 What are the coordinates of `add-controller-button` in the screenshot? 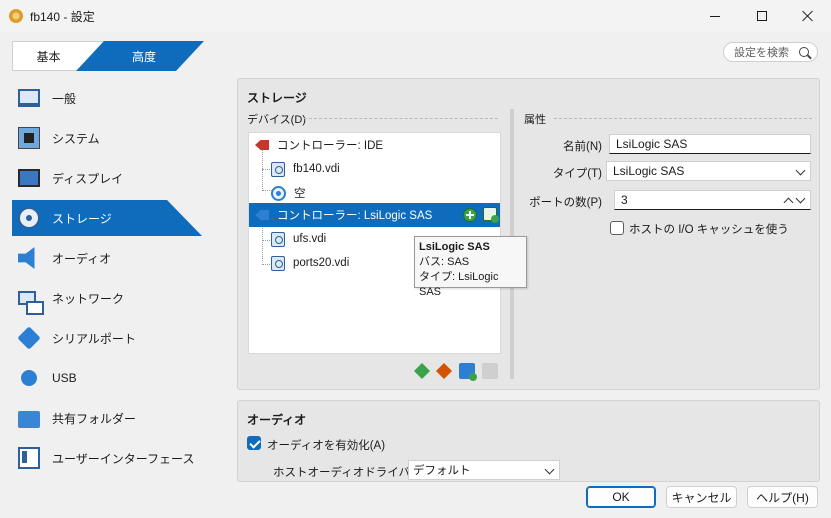 It's located at (422, 371).